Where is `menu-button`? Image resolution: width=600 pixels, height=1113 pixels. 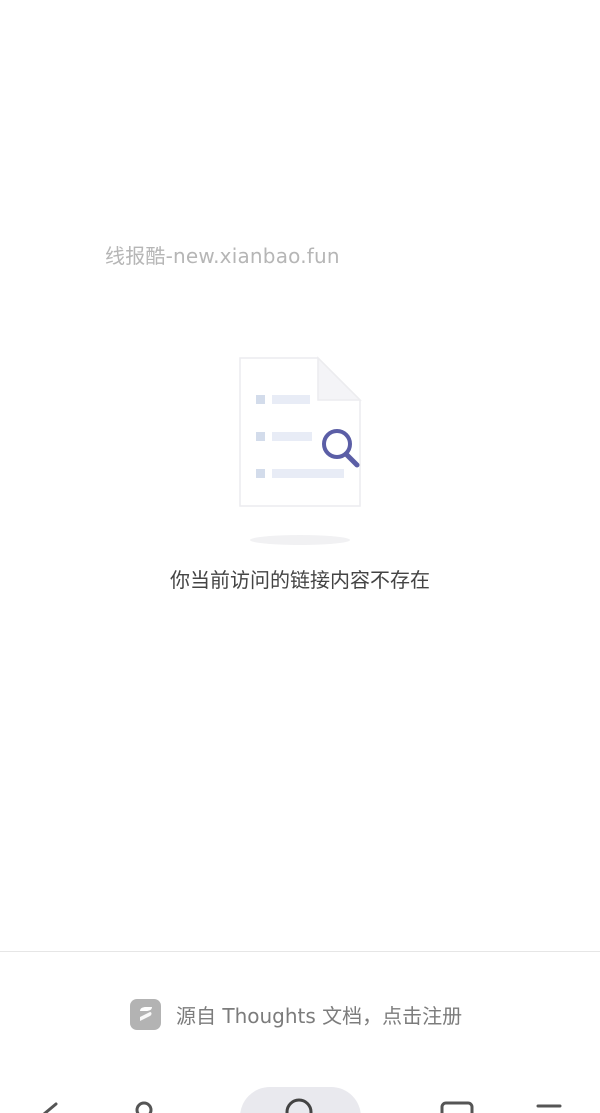 menu-button is located at coordinates (550, 1096).